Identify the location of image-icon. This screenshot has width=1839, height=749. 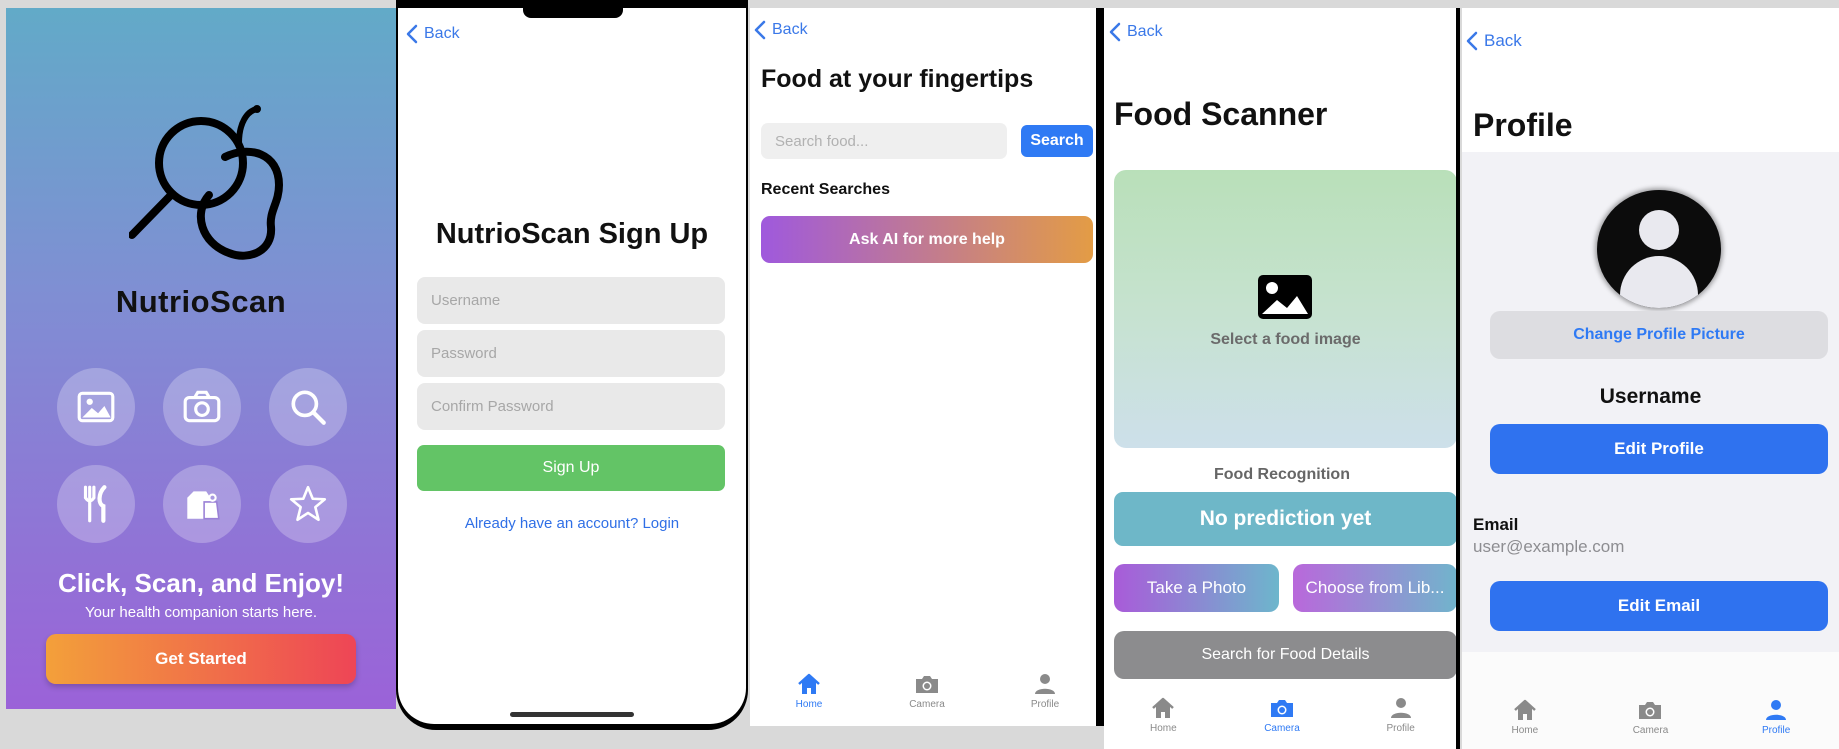
(96, 407).